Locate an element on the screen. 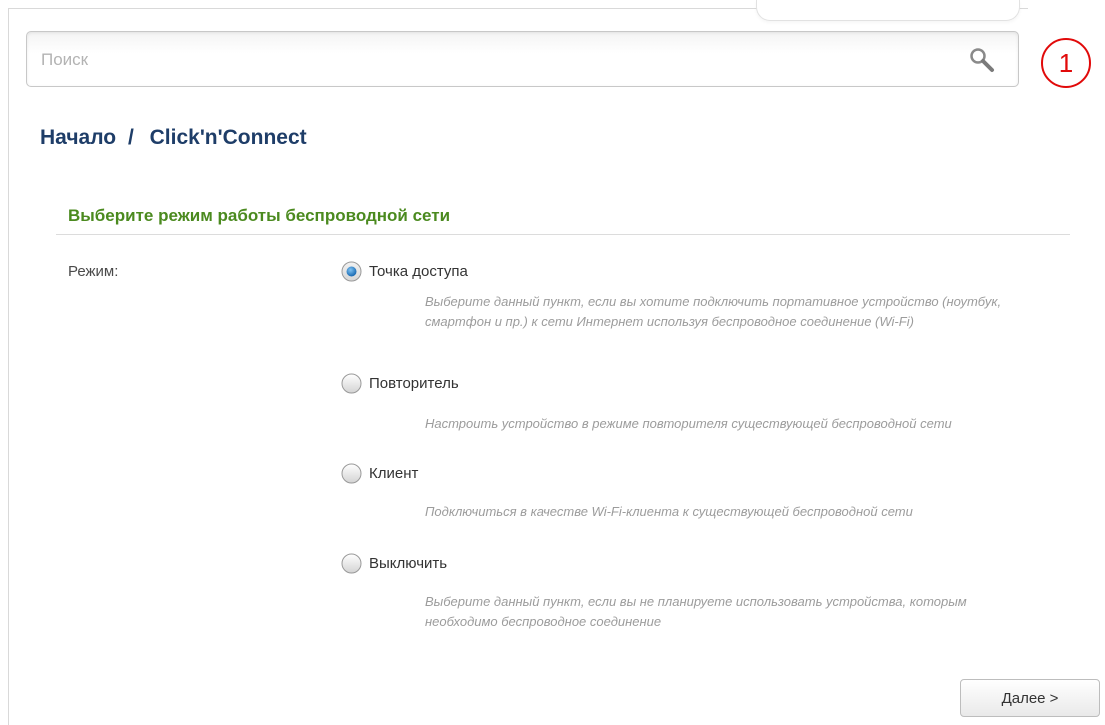 This screenshot has width=1105, height=725. breadcrumb-home: Начало is located at coordinates (78, 137).